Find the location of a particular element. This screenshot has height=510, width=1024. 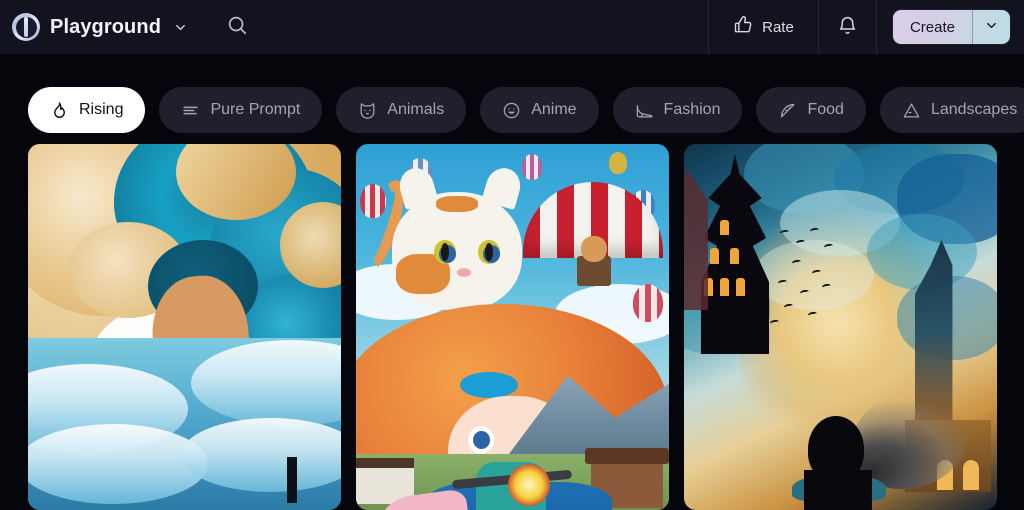

create-cell: Create is located at coordinates (949, 27).